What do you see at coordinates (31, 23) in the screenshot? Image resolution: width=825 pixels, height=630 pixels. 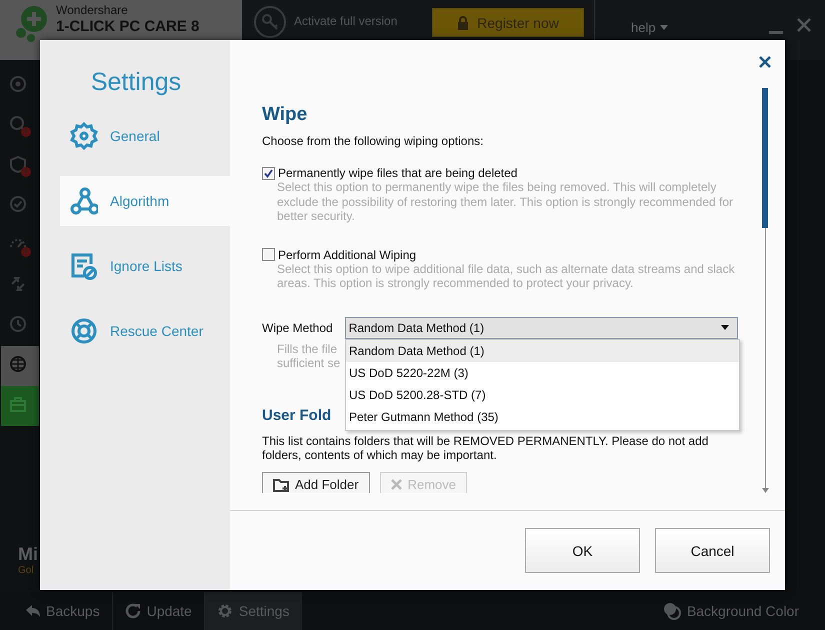 I see `logo-icon` at bounding box center [31, 23].